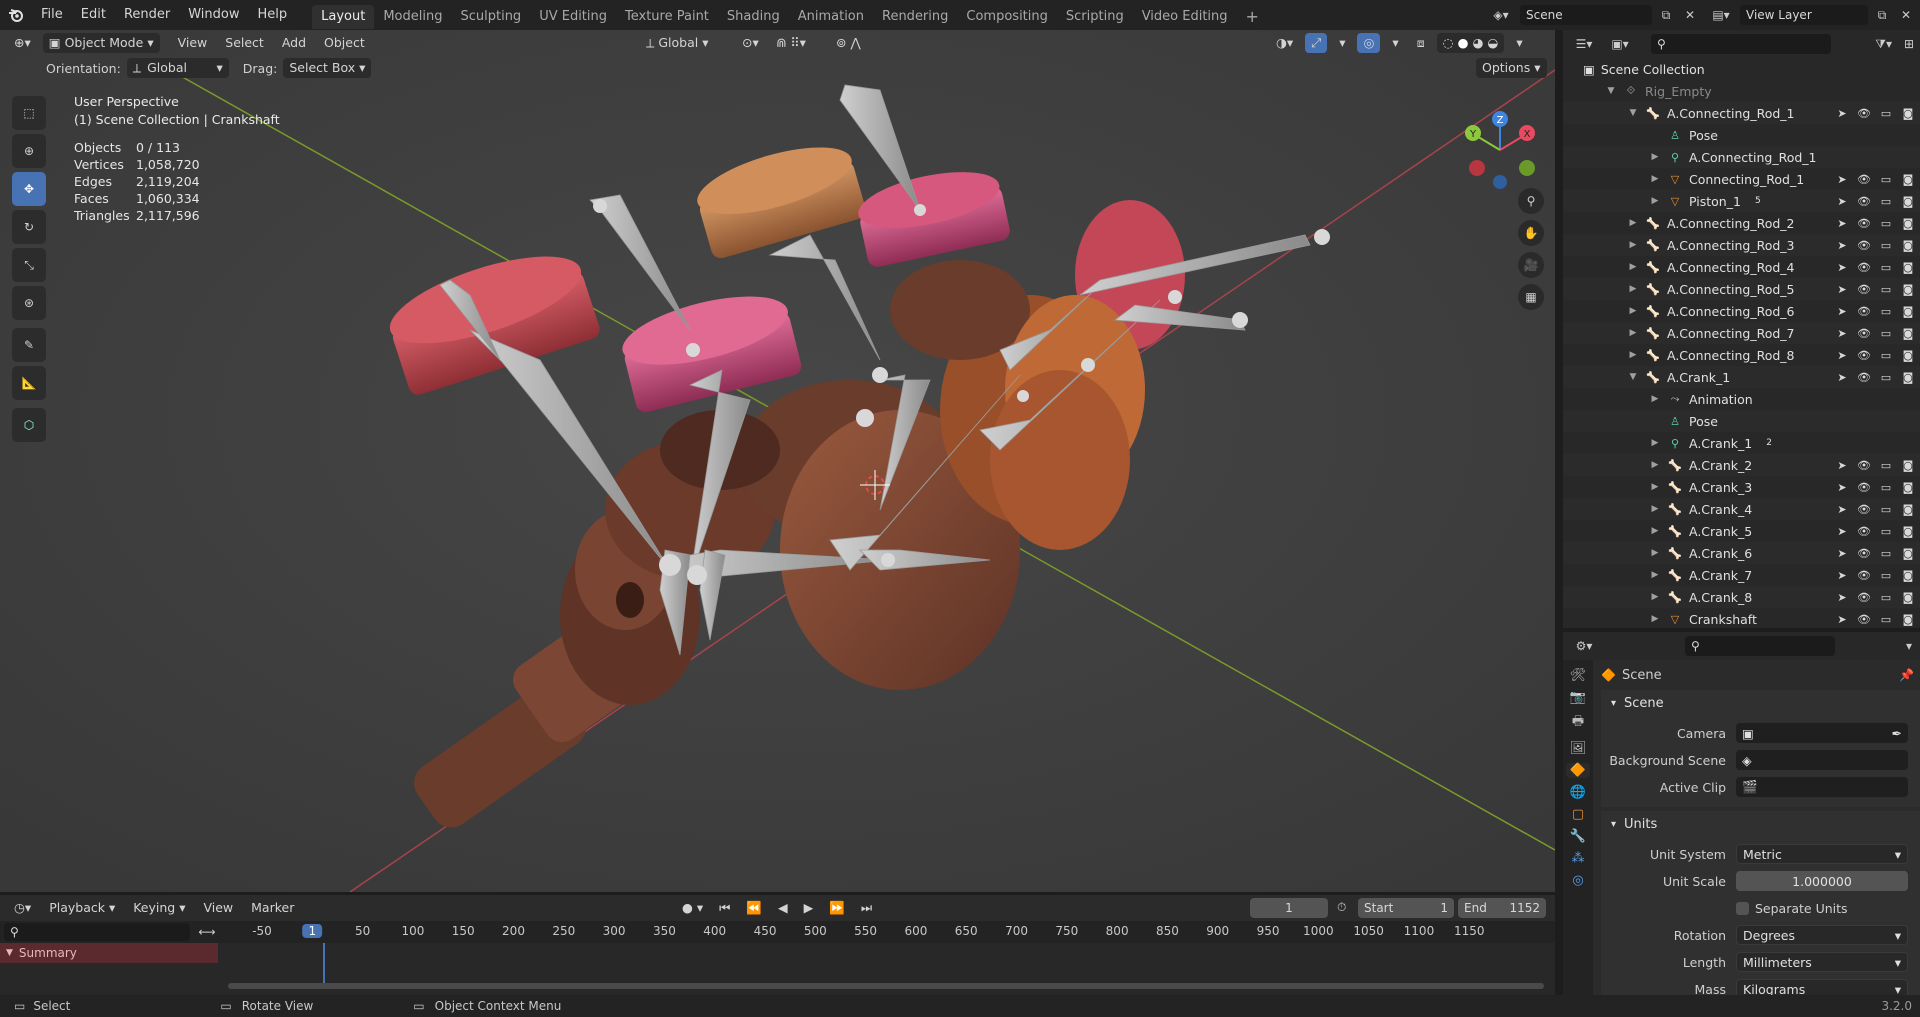  I want to click on snap-icon: ⋒ ⠿▾, so click(791, 43).